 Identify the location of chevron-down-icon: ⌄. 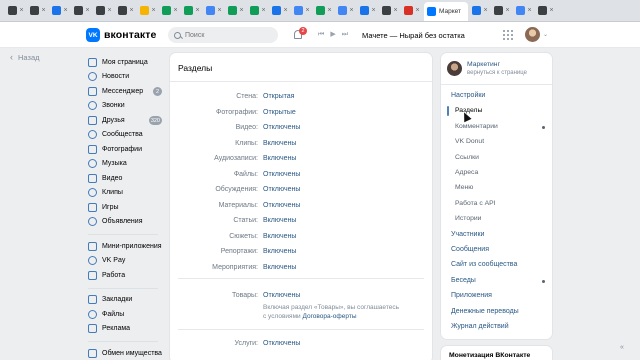
(545, 34).